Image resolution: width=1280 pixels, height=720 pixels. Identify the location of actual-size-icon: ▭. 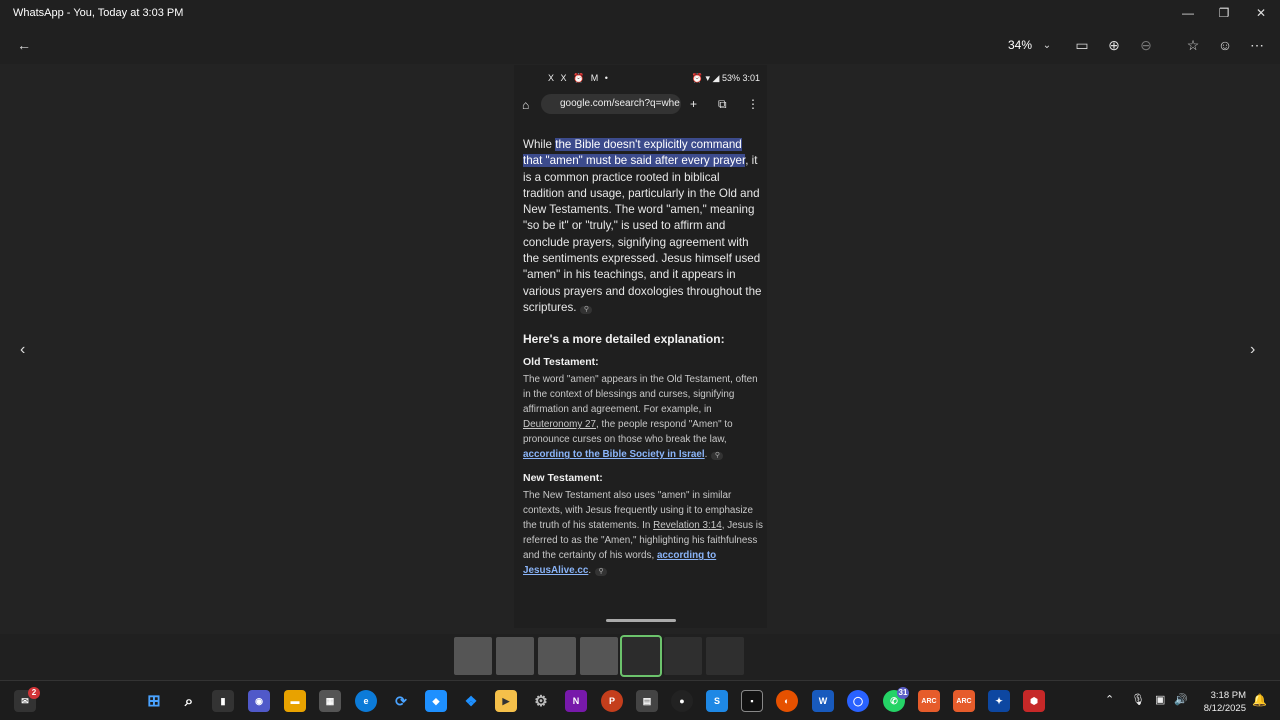
(1082, 45).